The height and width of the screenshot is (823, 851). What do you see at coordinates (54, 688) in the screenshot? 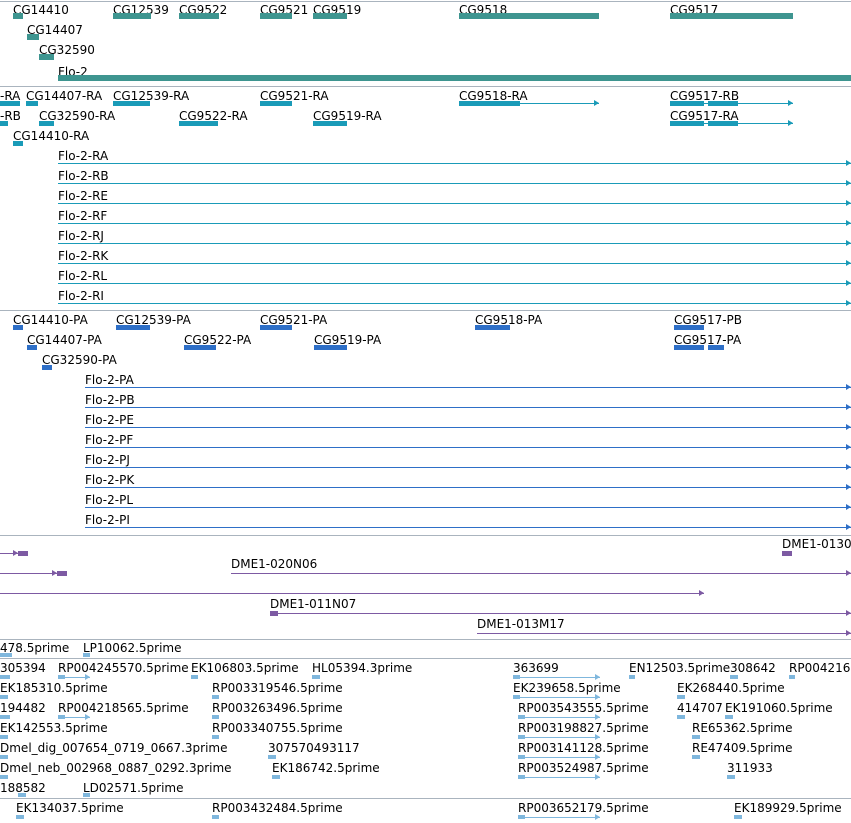
I see `feature-label: EK185310.5prime` at bounding box center [54, 688].